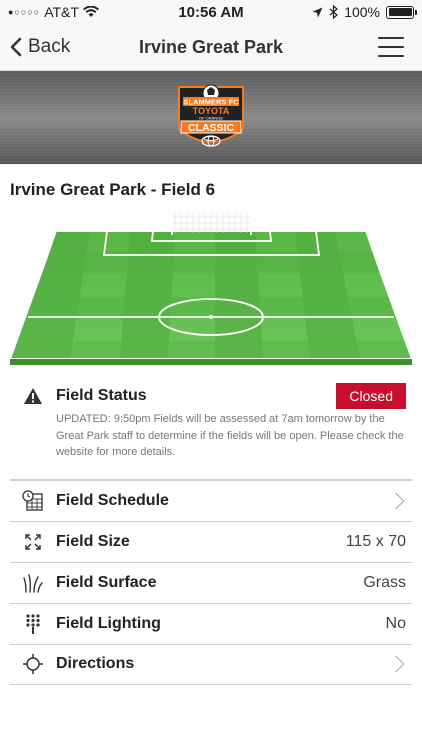 Image resolution: width=422 pixels, height=750 pixels. Describe the element at coordinates (362, 12) in the screenshot. I see `battery-percent: 100%` at that location.